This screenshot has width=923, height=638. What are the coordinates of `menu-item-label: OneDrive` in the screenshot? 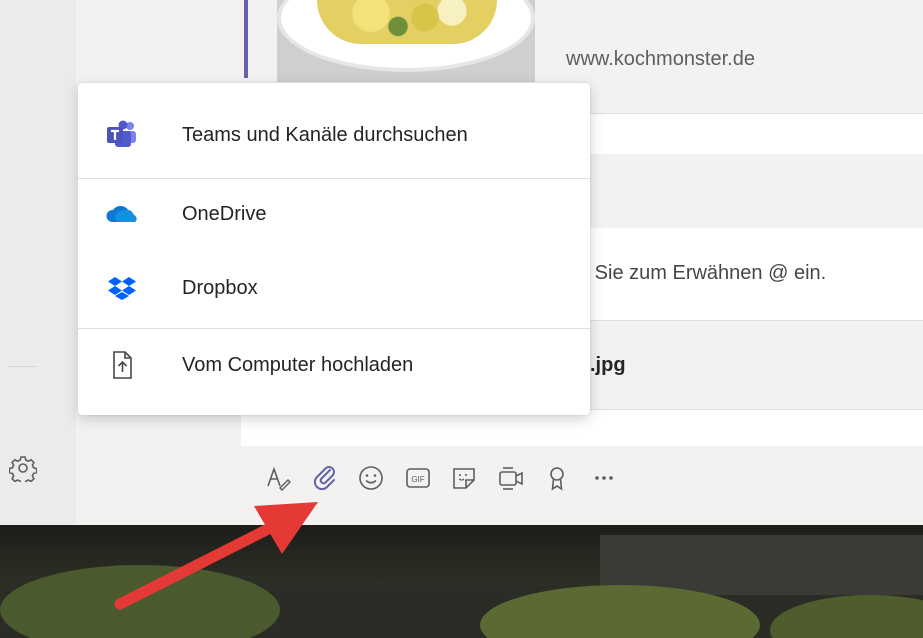 It's located at (224, 213).